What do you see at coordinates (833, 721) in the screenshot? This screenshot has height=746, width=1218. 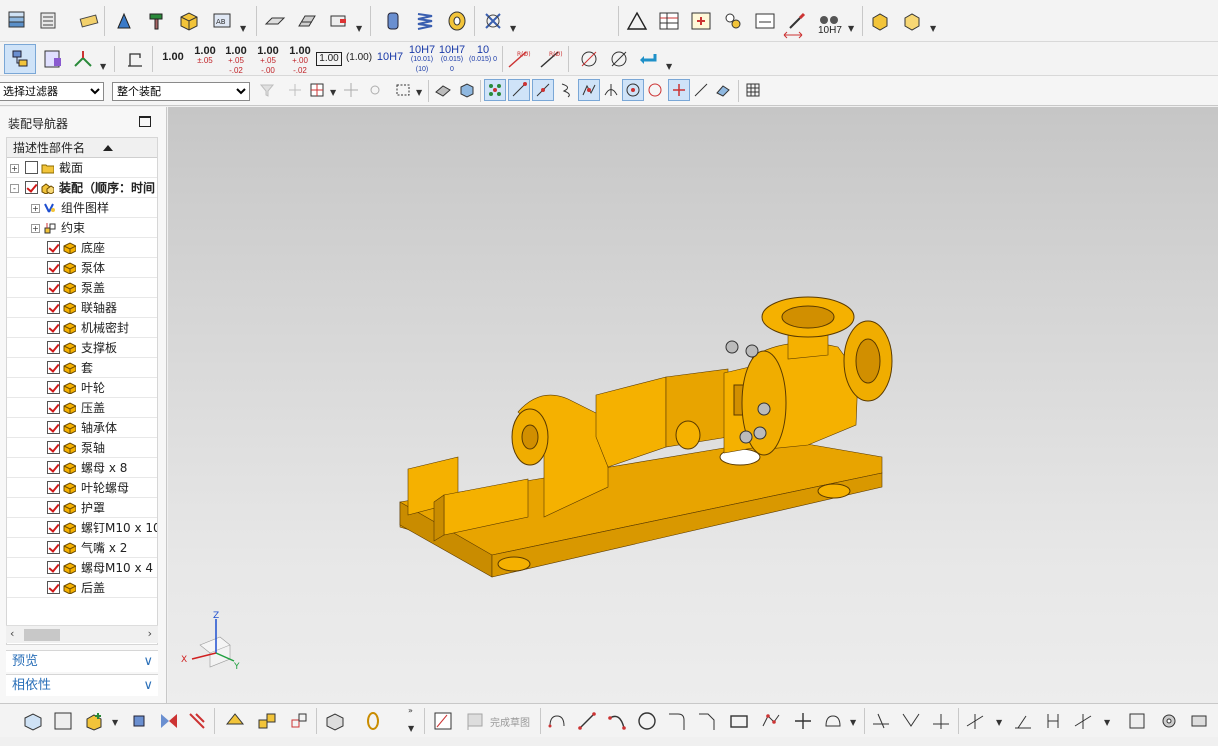 I see `offset-curve-icon` at bounding box center [833, 721].